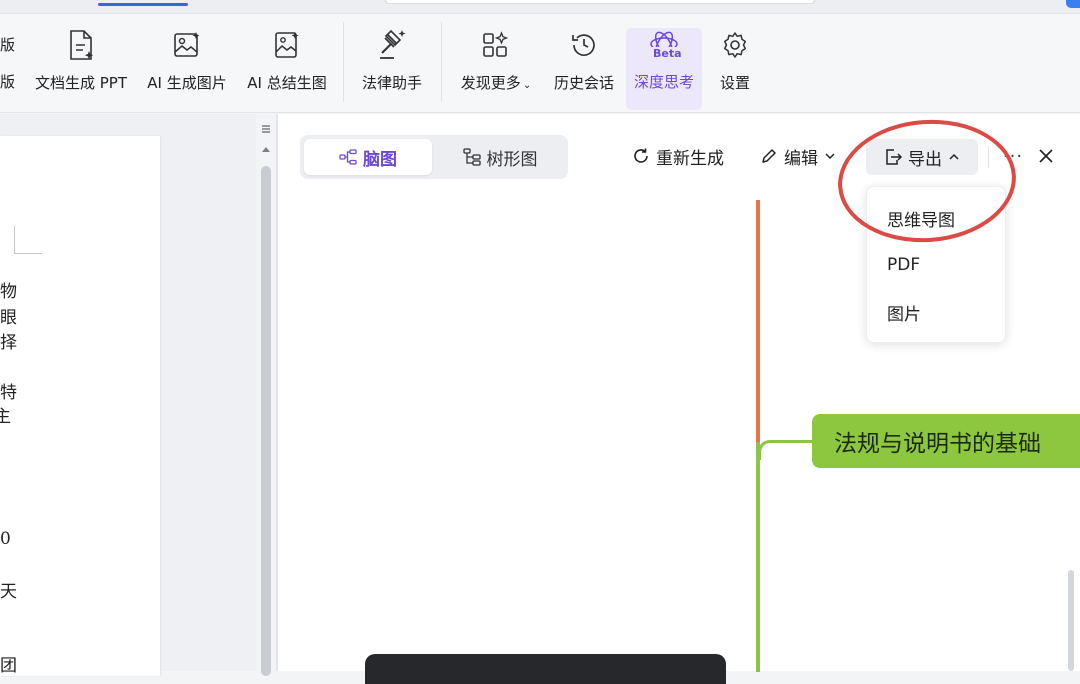  What do you see at coordinates (287, 45) in the screenshot?
I see `summary-image-icon` at bounding box center [287, 45].